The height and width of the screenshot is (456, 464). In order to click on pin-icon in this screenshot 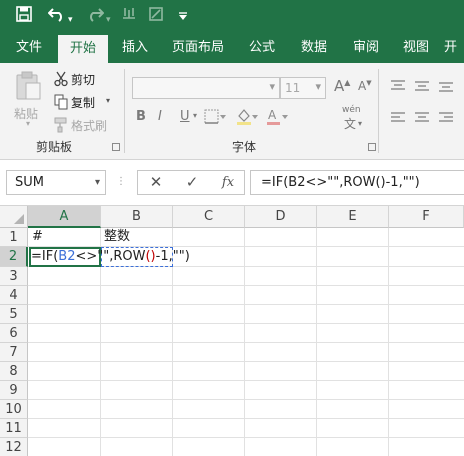, I will do `click(156, 16)`.